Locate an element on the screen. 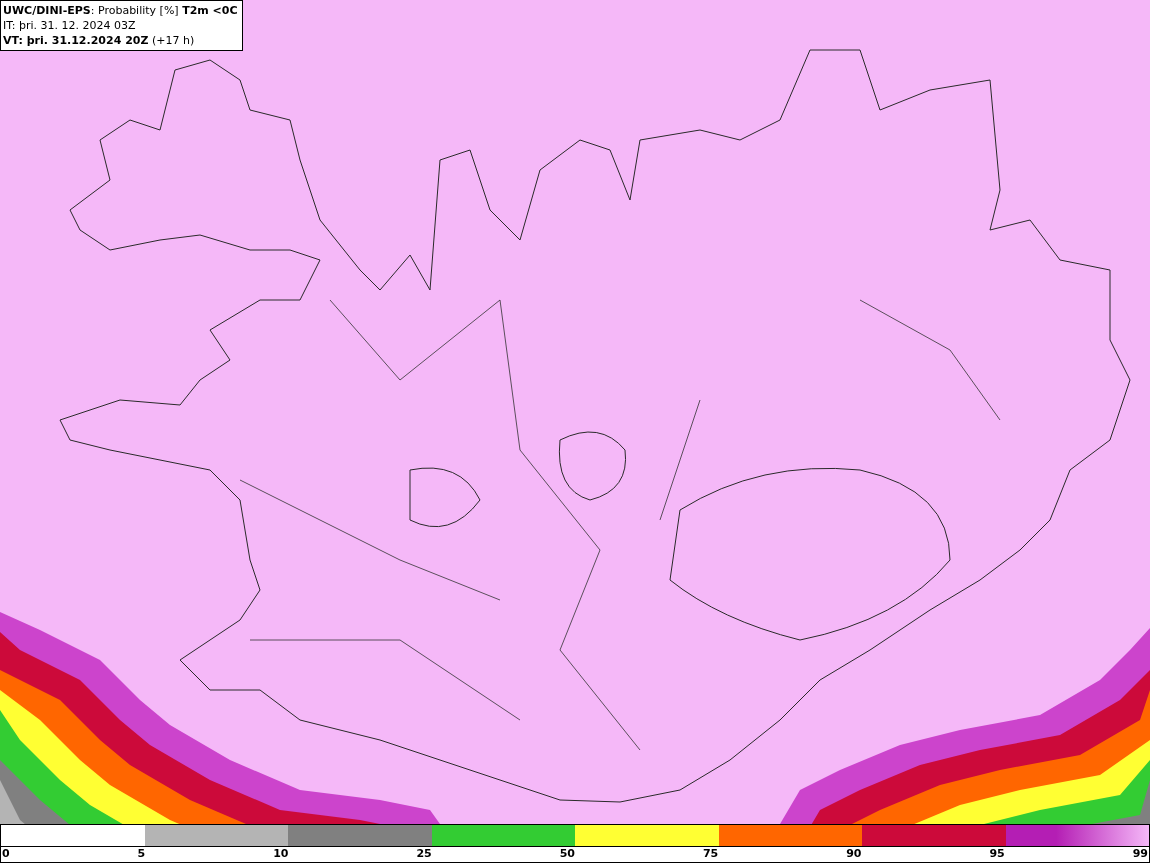  legend-label: 90 is located at coordinates (854, 853).